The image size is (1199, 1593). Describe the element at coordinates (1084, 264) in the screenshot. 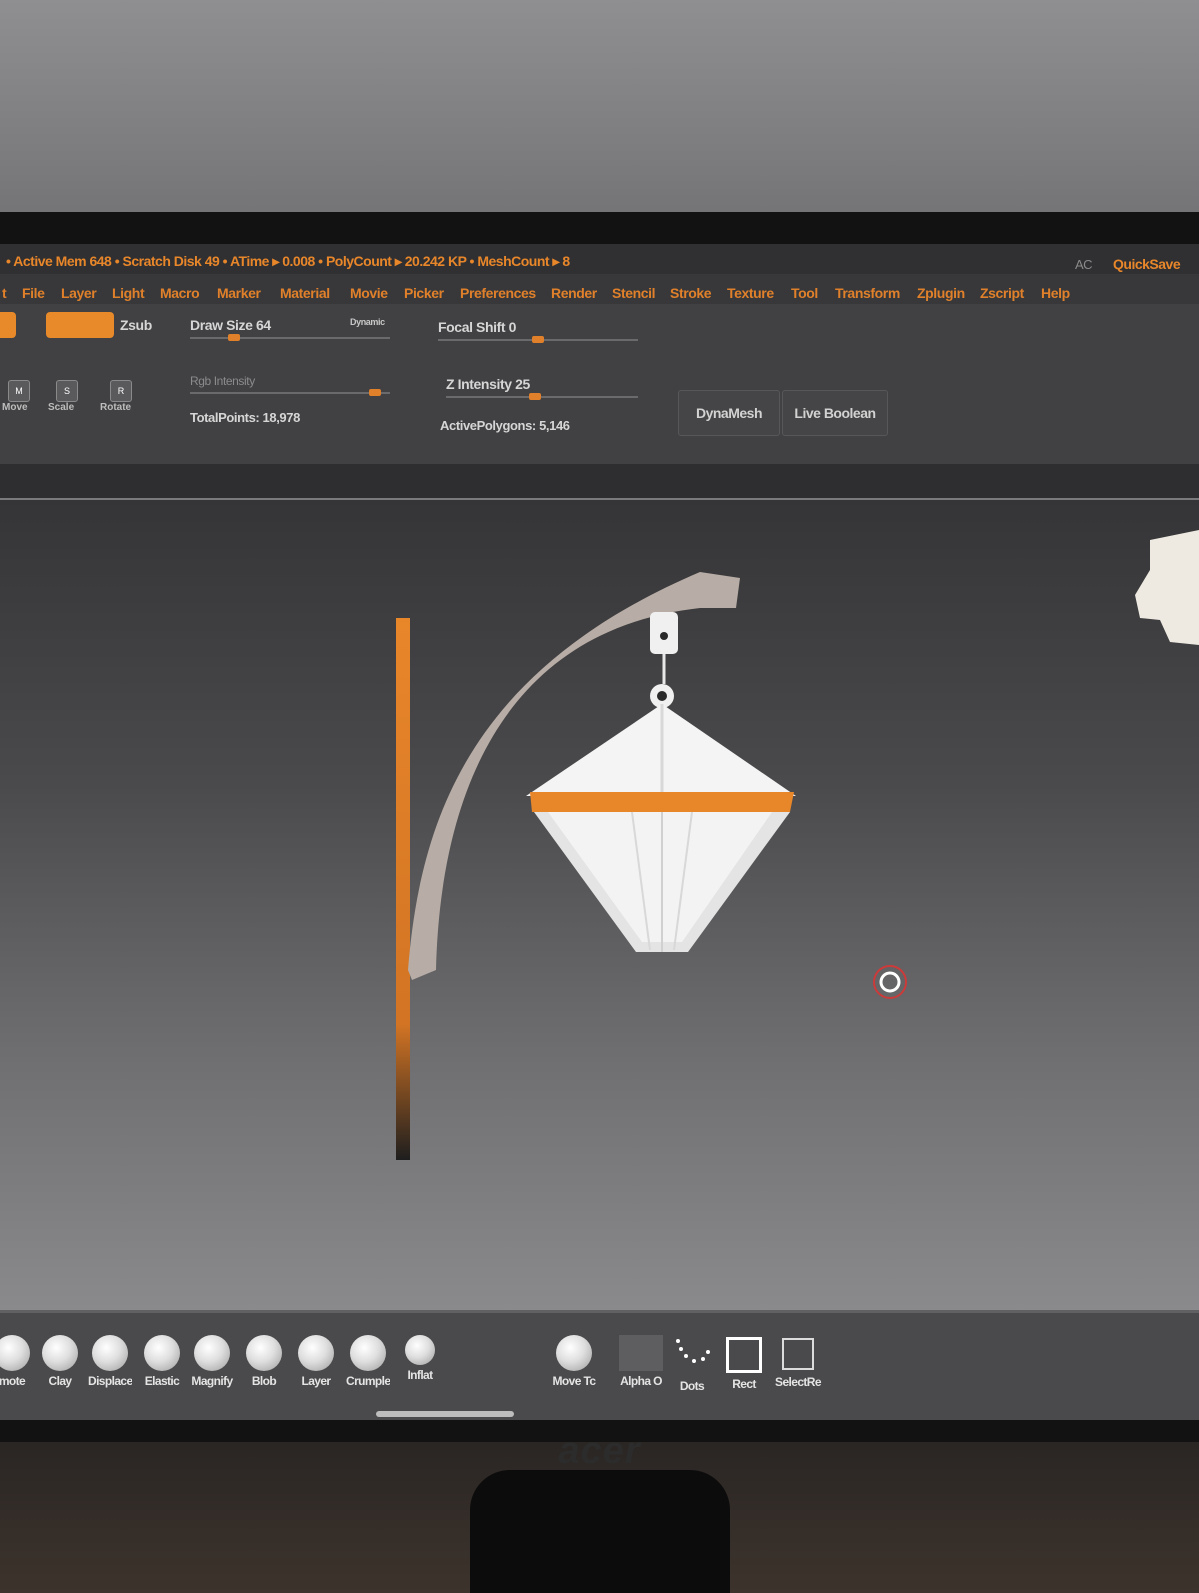

I see `ac-label: AC` at that location.